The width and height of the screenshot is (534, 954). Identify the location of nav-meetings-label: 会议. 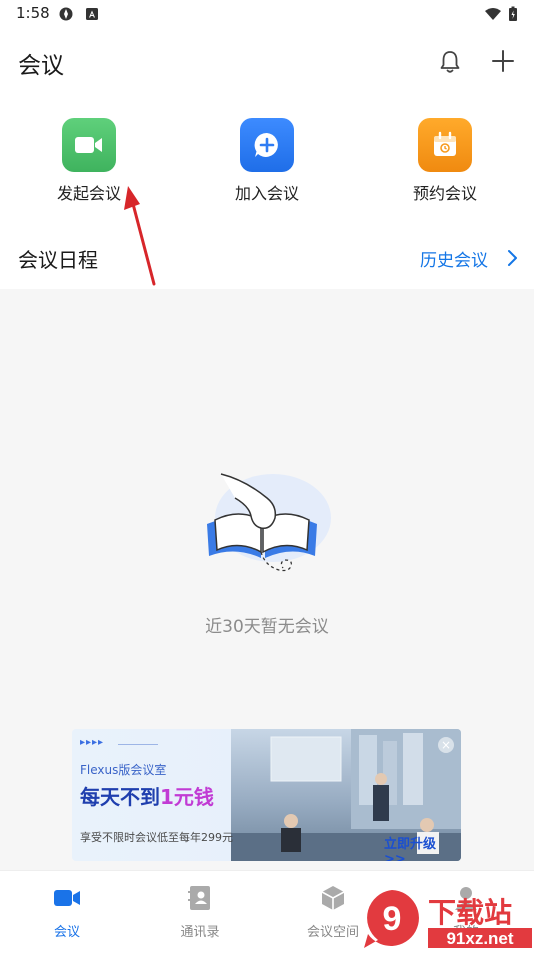
(66, 932).